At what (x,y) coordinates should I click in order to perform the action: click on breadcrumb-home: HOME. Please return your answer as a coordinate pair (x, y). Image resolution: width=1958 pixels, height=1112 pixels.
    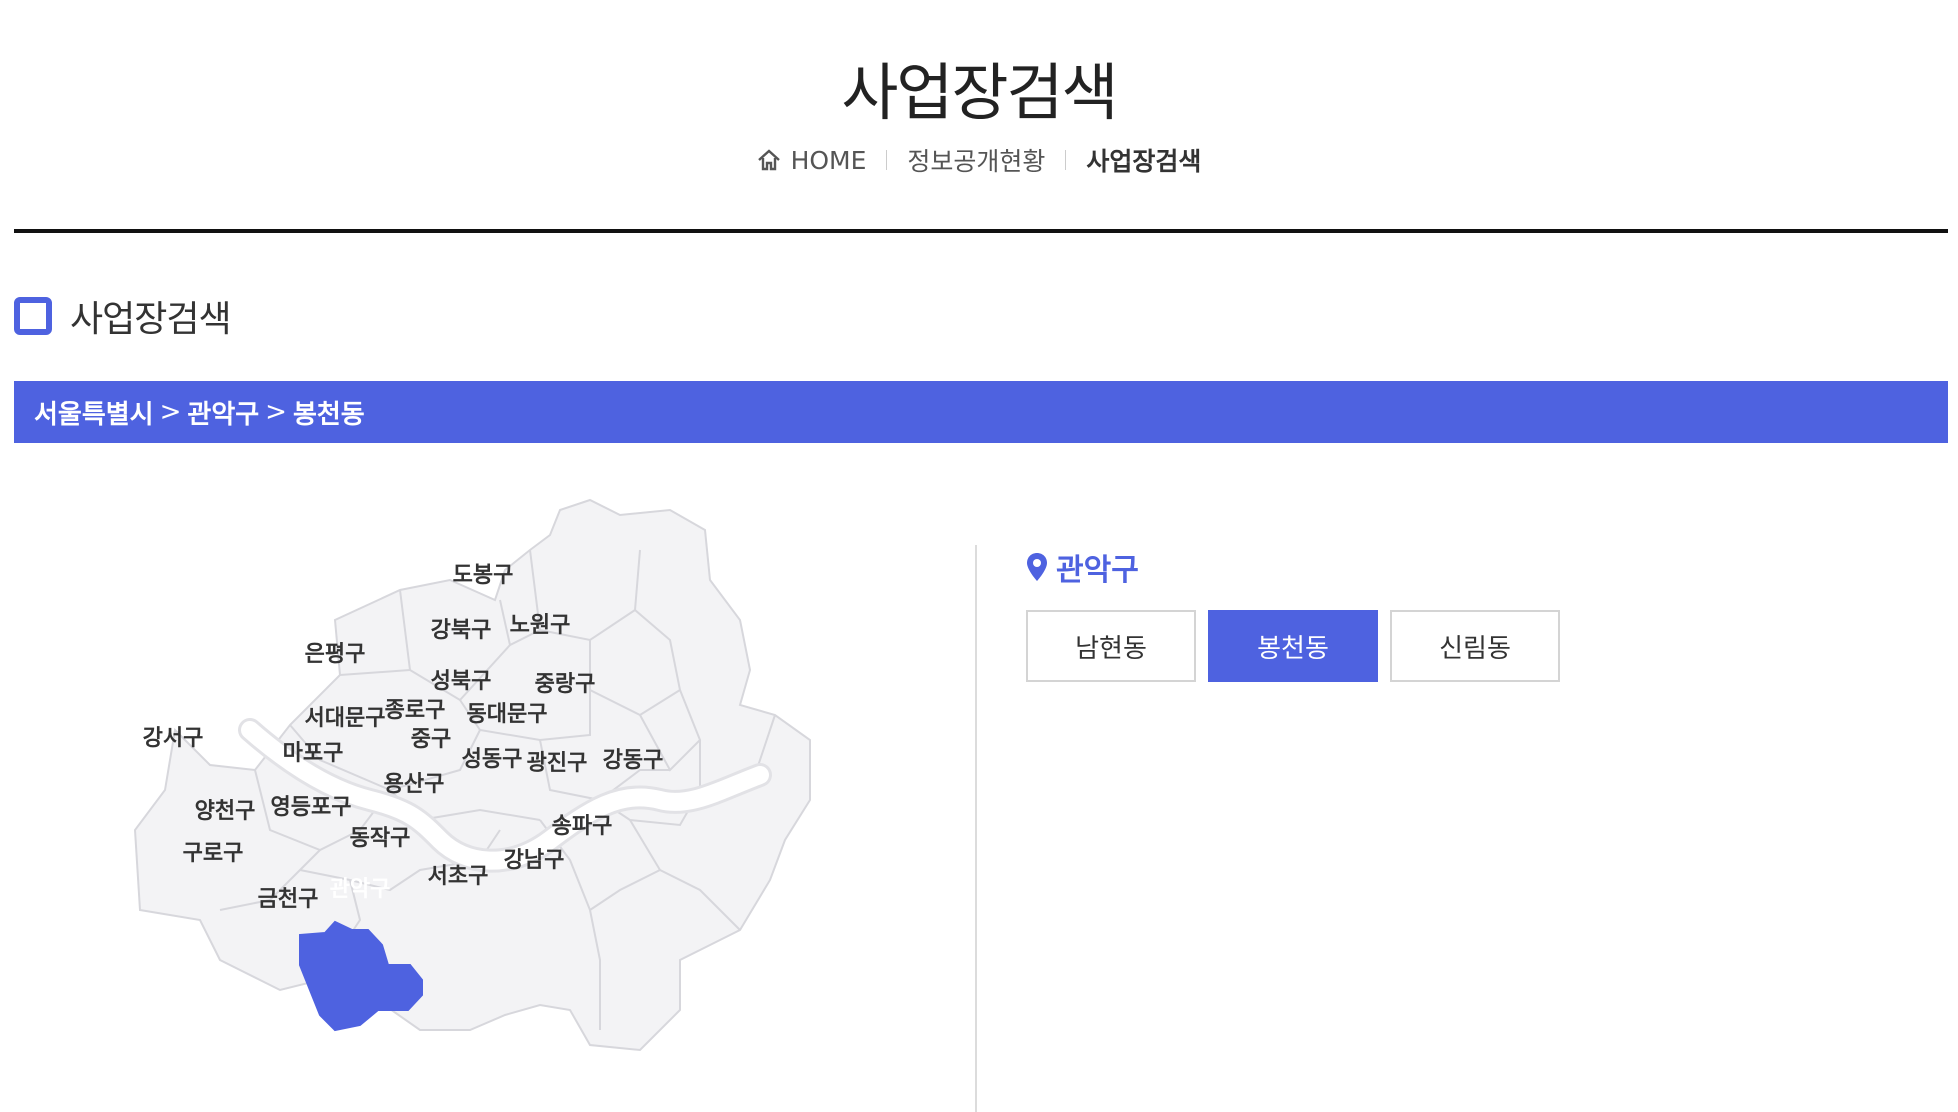
    Looking at the image, I should click on (812, 160).